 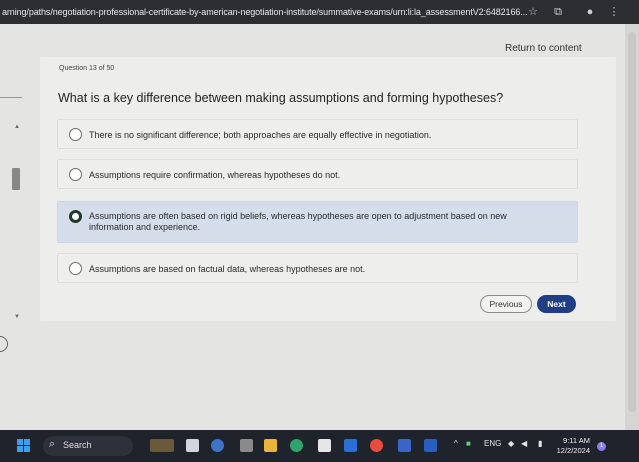 I want to click on menu-kebab-icon: ⋮, so click(x=614, y=12).